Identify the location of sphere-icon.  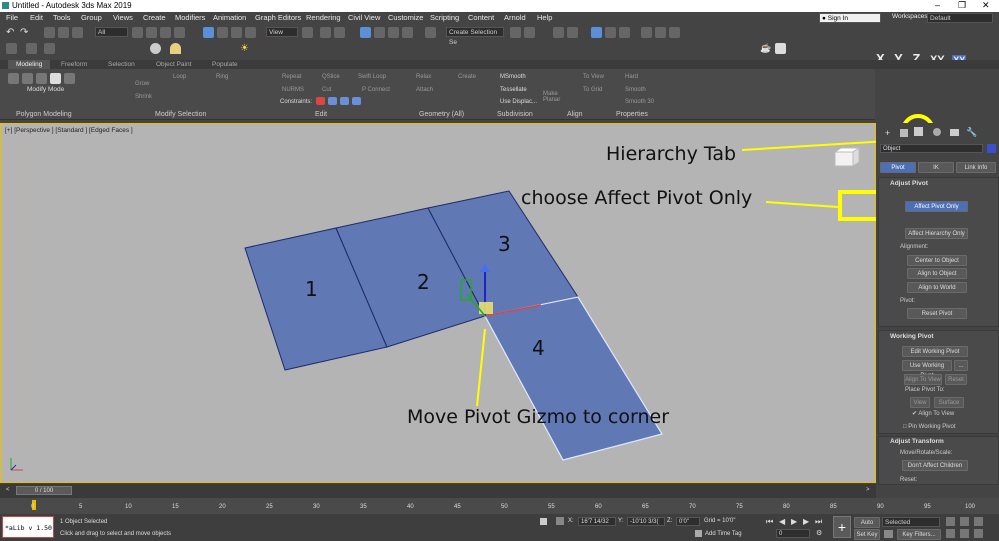
(155, 48).